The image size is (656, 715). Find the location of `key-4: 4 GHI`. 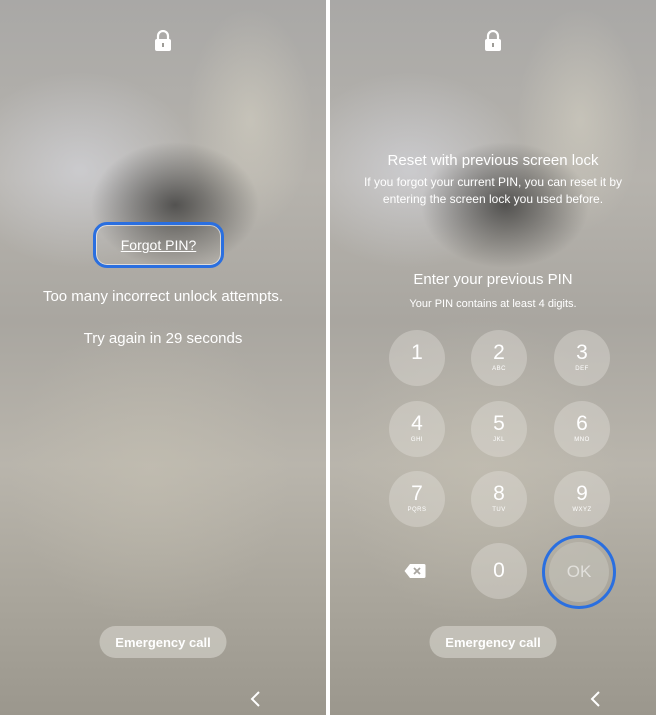

key-4: 4 GHI is located at coordinates (417, 429).